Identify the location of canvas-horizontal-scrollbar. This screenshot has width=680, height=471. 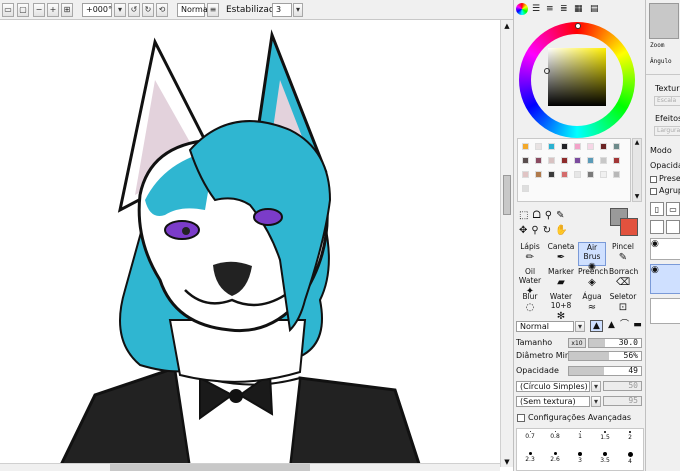
(250, 467).